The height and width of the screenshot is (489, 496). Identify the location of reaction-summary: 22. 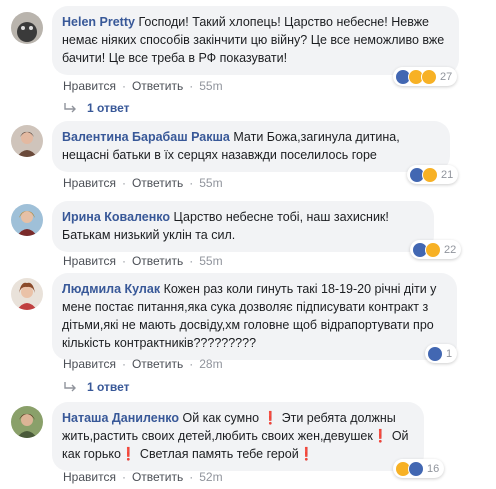
(436, 249).